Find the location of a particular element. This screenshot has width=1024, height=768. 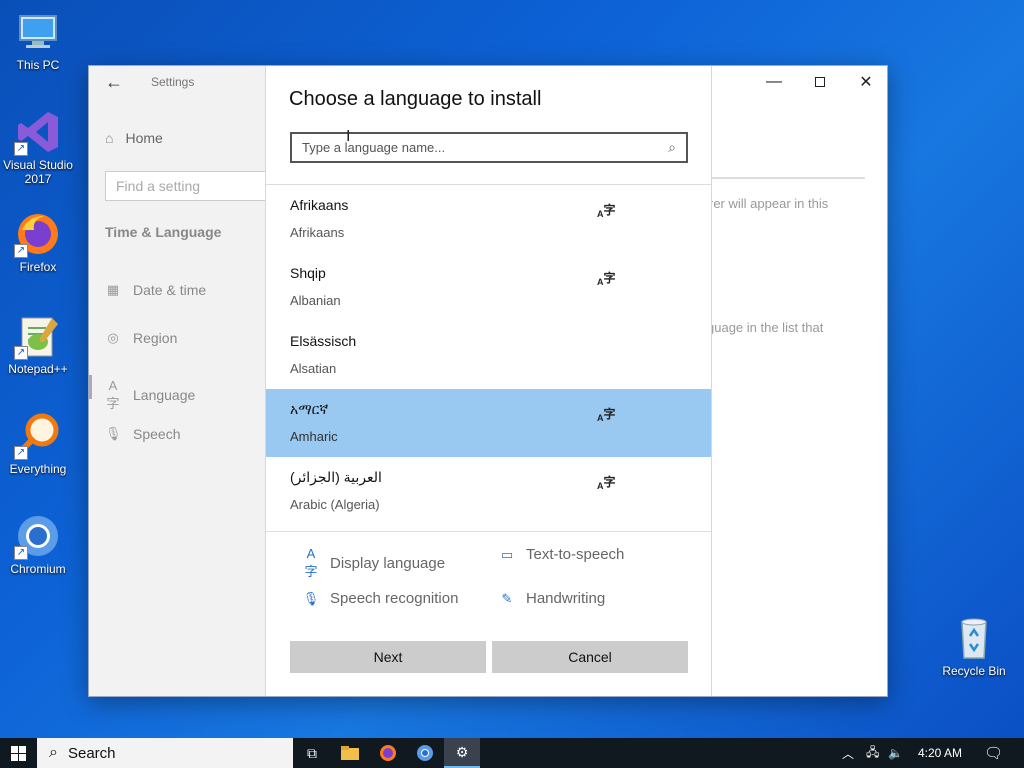

chromium-icon is located at coordinates (425, 753).